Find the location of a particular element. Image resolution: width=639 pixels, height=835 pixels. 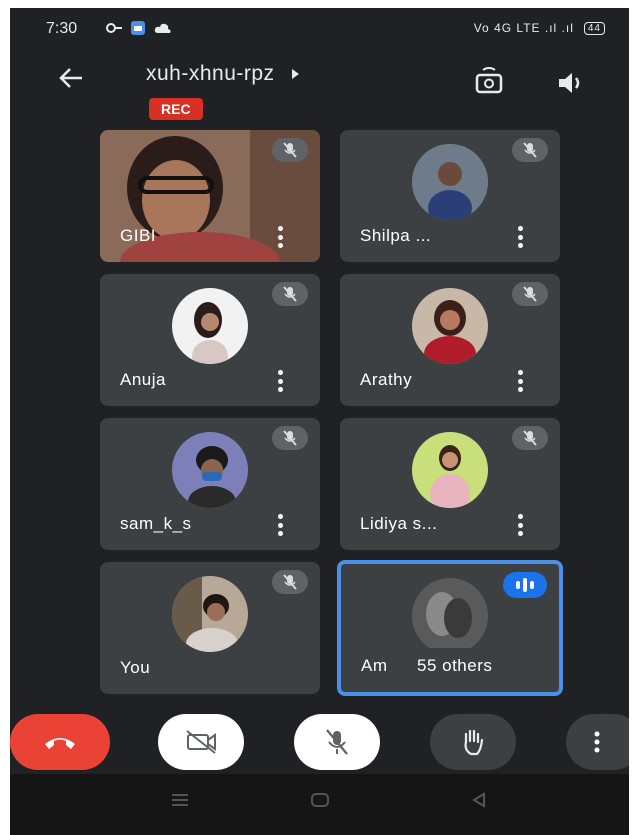

participant-tile-gibi: GIBI is located at coordinates (210, 196).